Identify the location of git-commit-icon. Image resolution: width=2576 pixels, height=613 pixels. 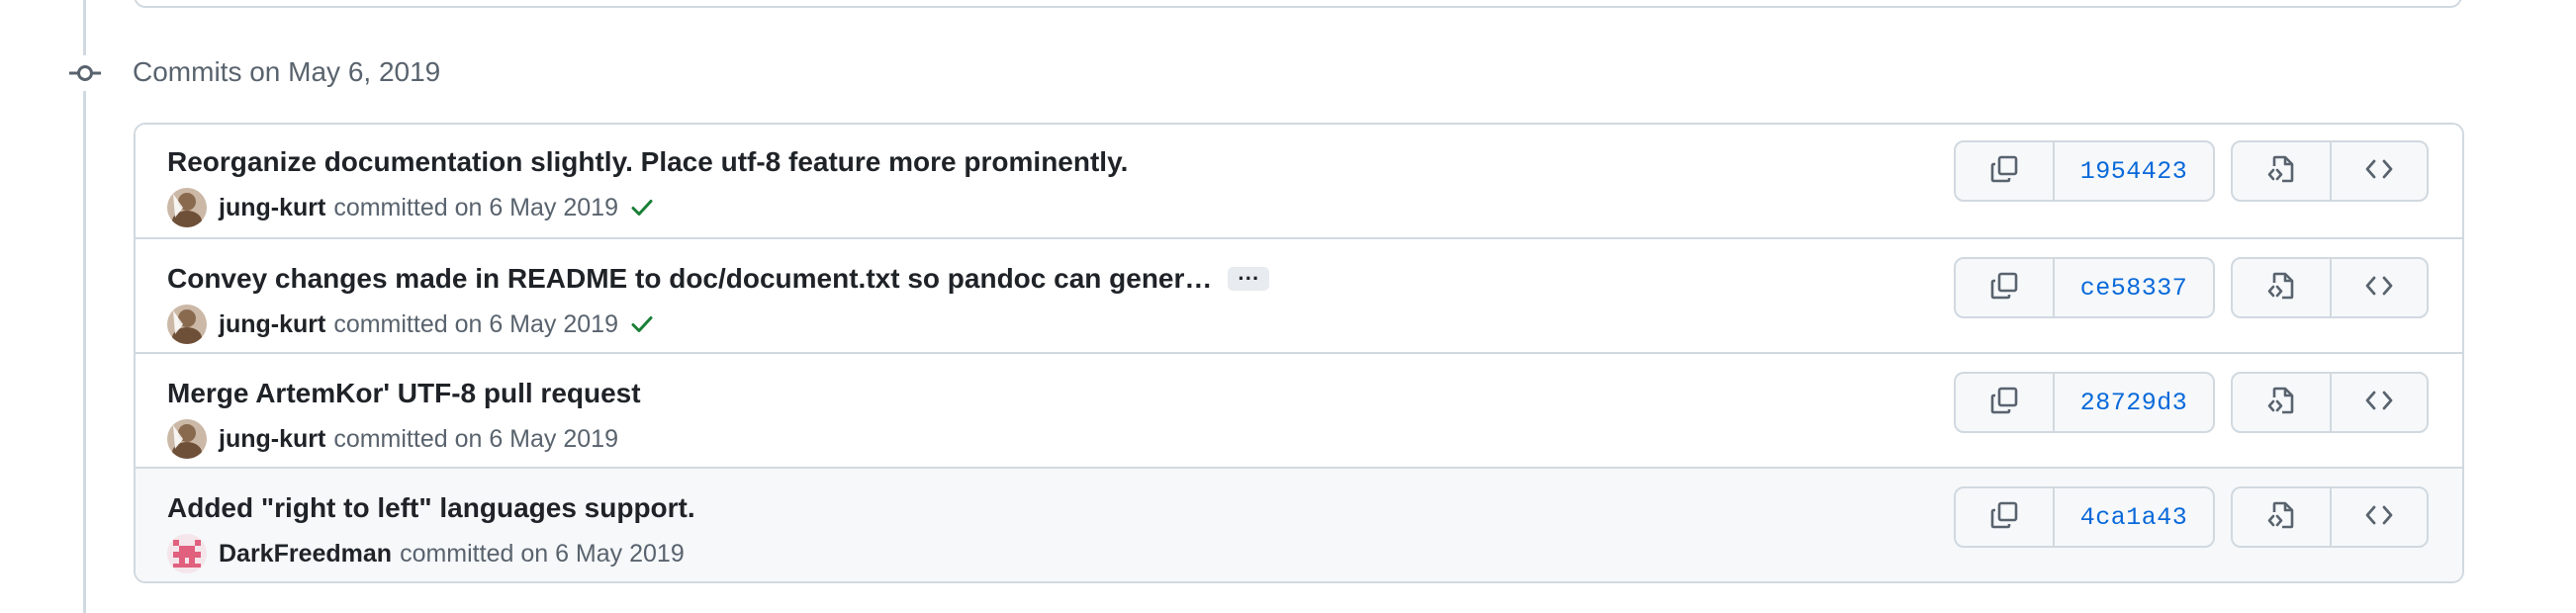
(85, 73).